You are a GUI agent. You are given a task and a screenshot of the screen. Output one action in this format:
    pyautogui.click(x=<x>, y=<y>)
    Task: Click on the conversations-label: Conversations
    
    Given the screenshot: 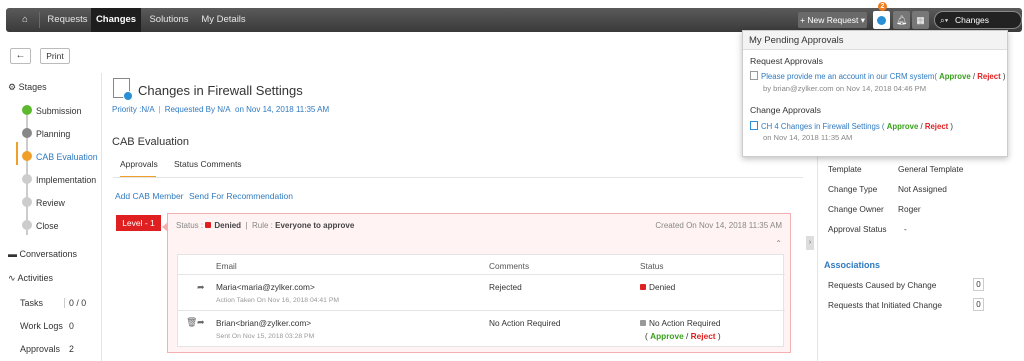 What is the action you would take?
    pyautogui.click(x=48, y=254)
    